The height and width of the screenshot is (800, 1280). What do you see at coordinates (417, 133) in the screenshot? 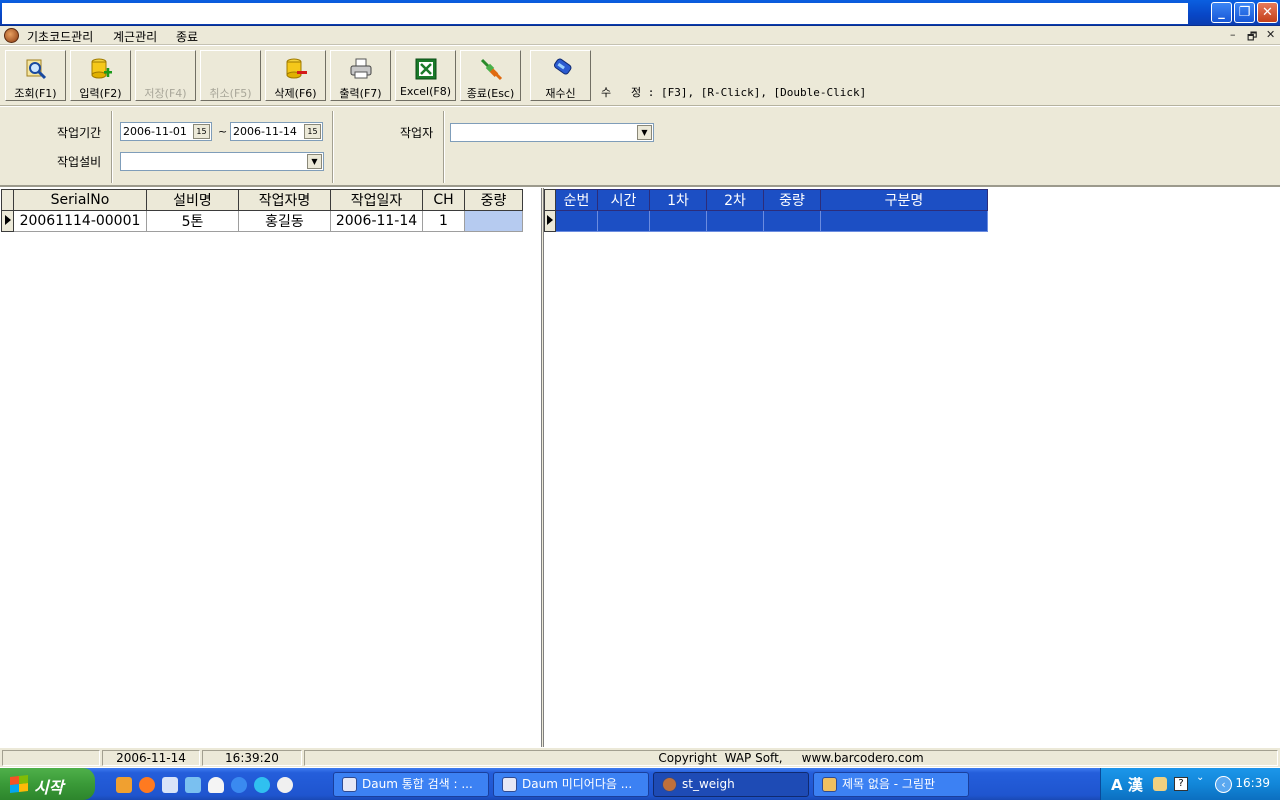
I see `worker-label: 작업자` at bounding box center [417, 133].